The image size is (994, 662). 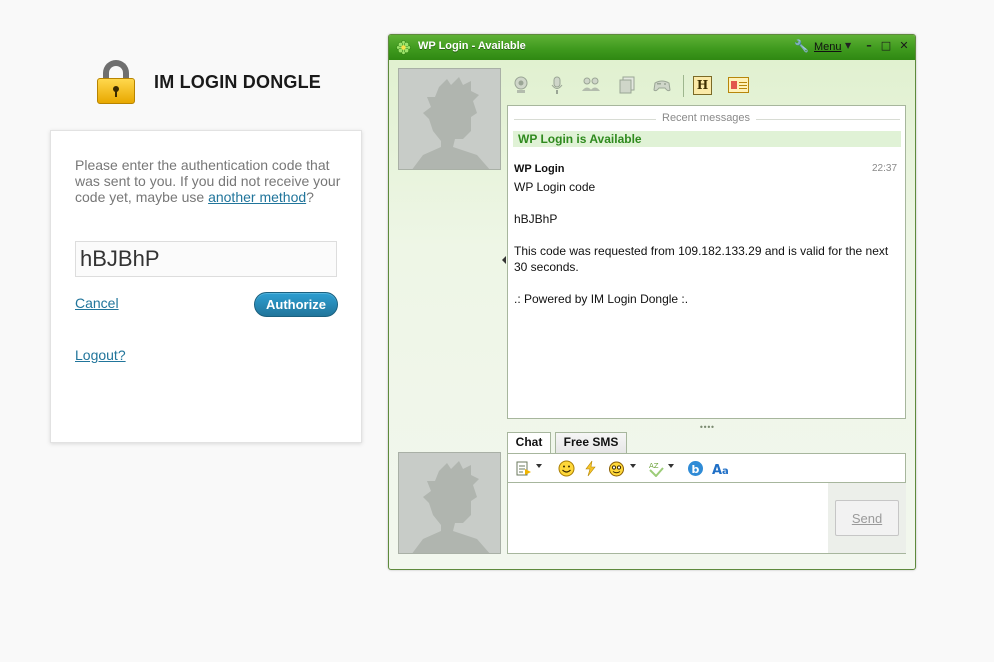 What do you see at coordinates (591, 442) in the screenshot?
I see `tab-free-sms: Free SMS` at bounding box center [591, 442].